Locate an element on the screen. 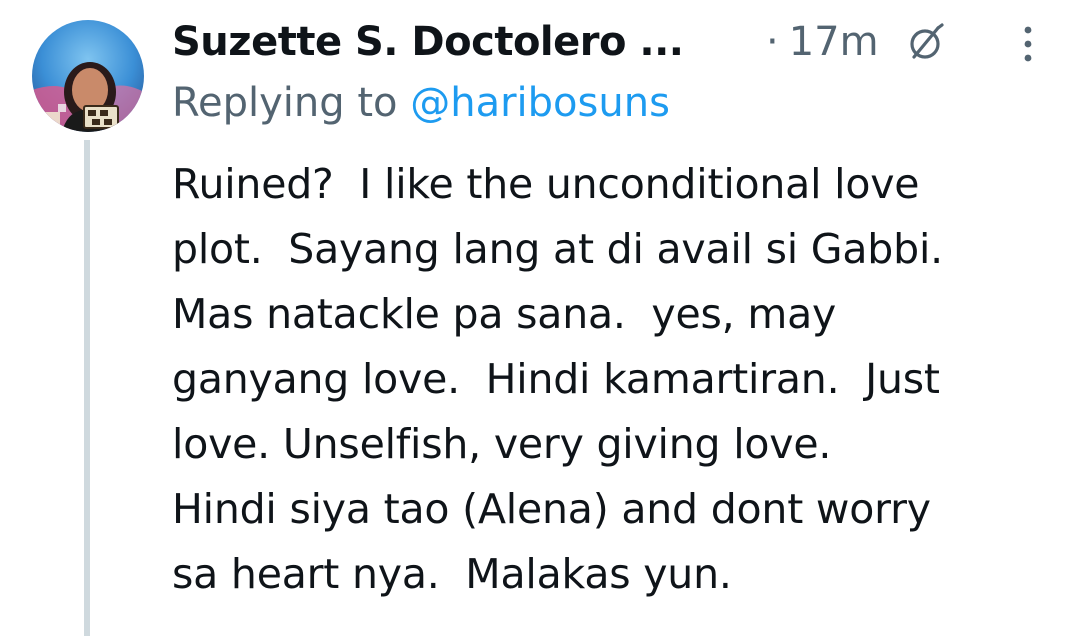  replying-to: Replying to @haribosuns is located at coordinates (421, 103).